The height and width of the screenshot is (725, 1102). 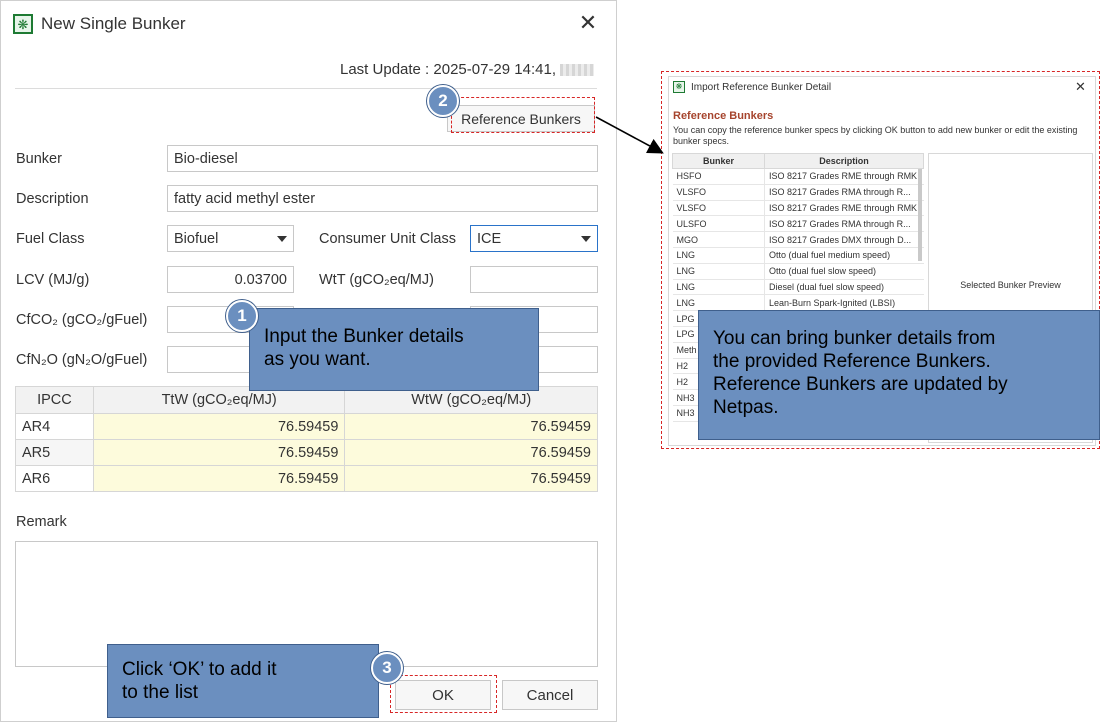 I want to click on step-1-badge: 1, so click(x=242, y=316).